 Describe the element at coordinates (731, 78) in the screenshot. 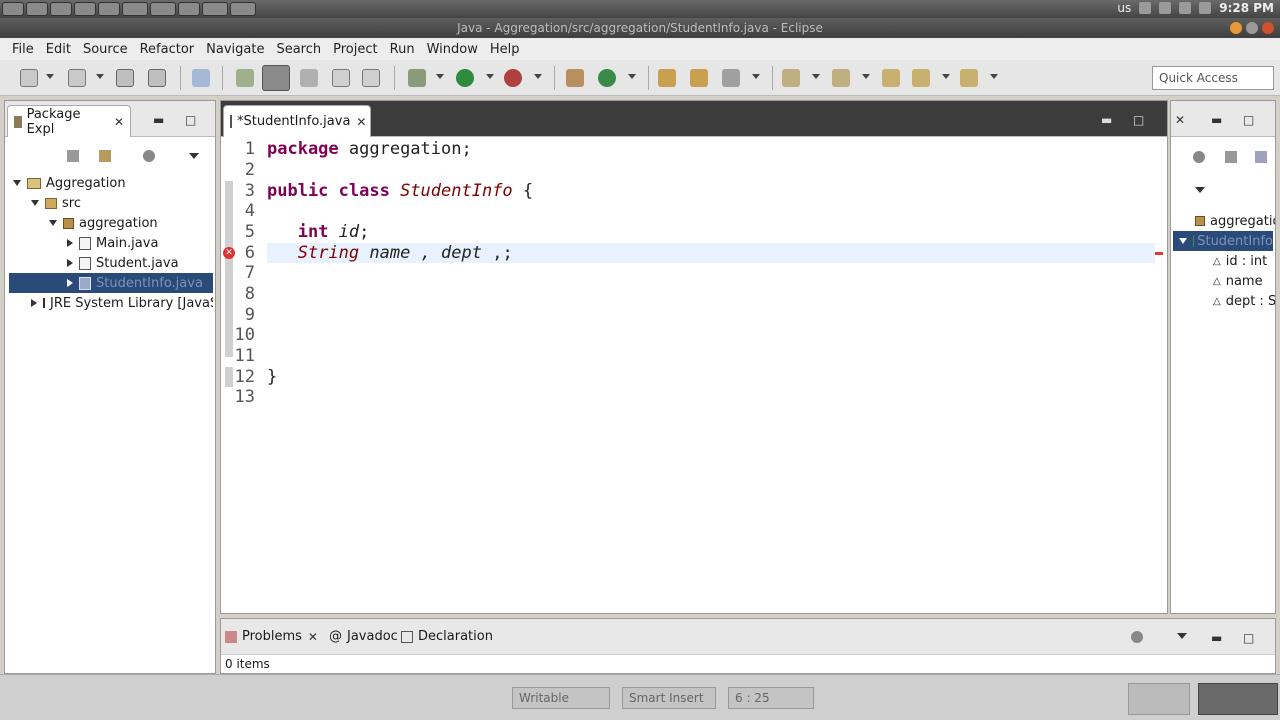

I see `search-icon` at that location.